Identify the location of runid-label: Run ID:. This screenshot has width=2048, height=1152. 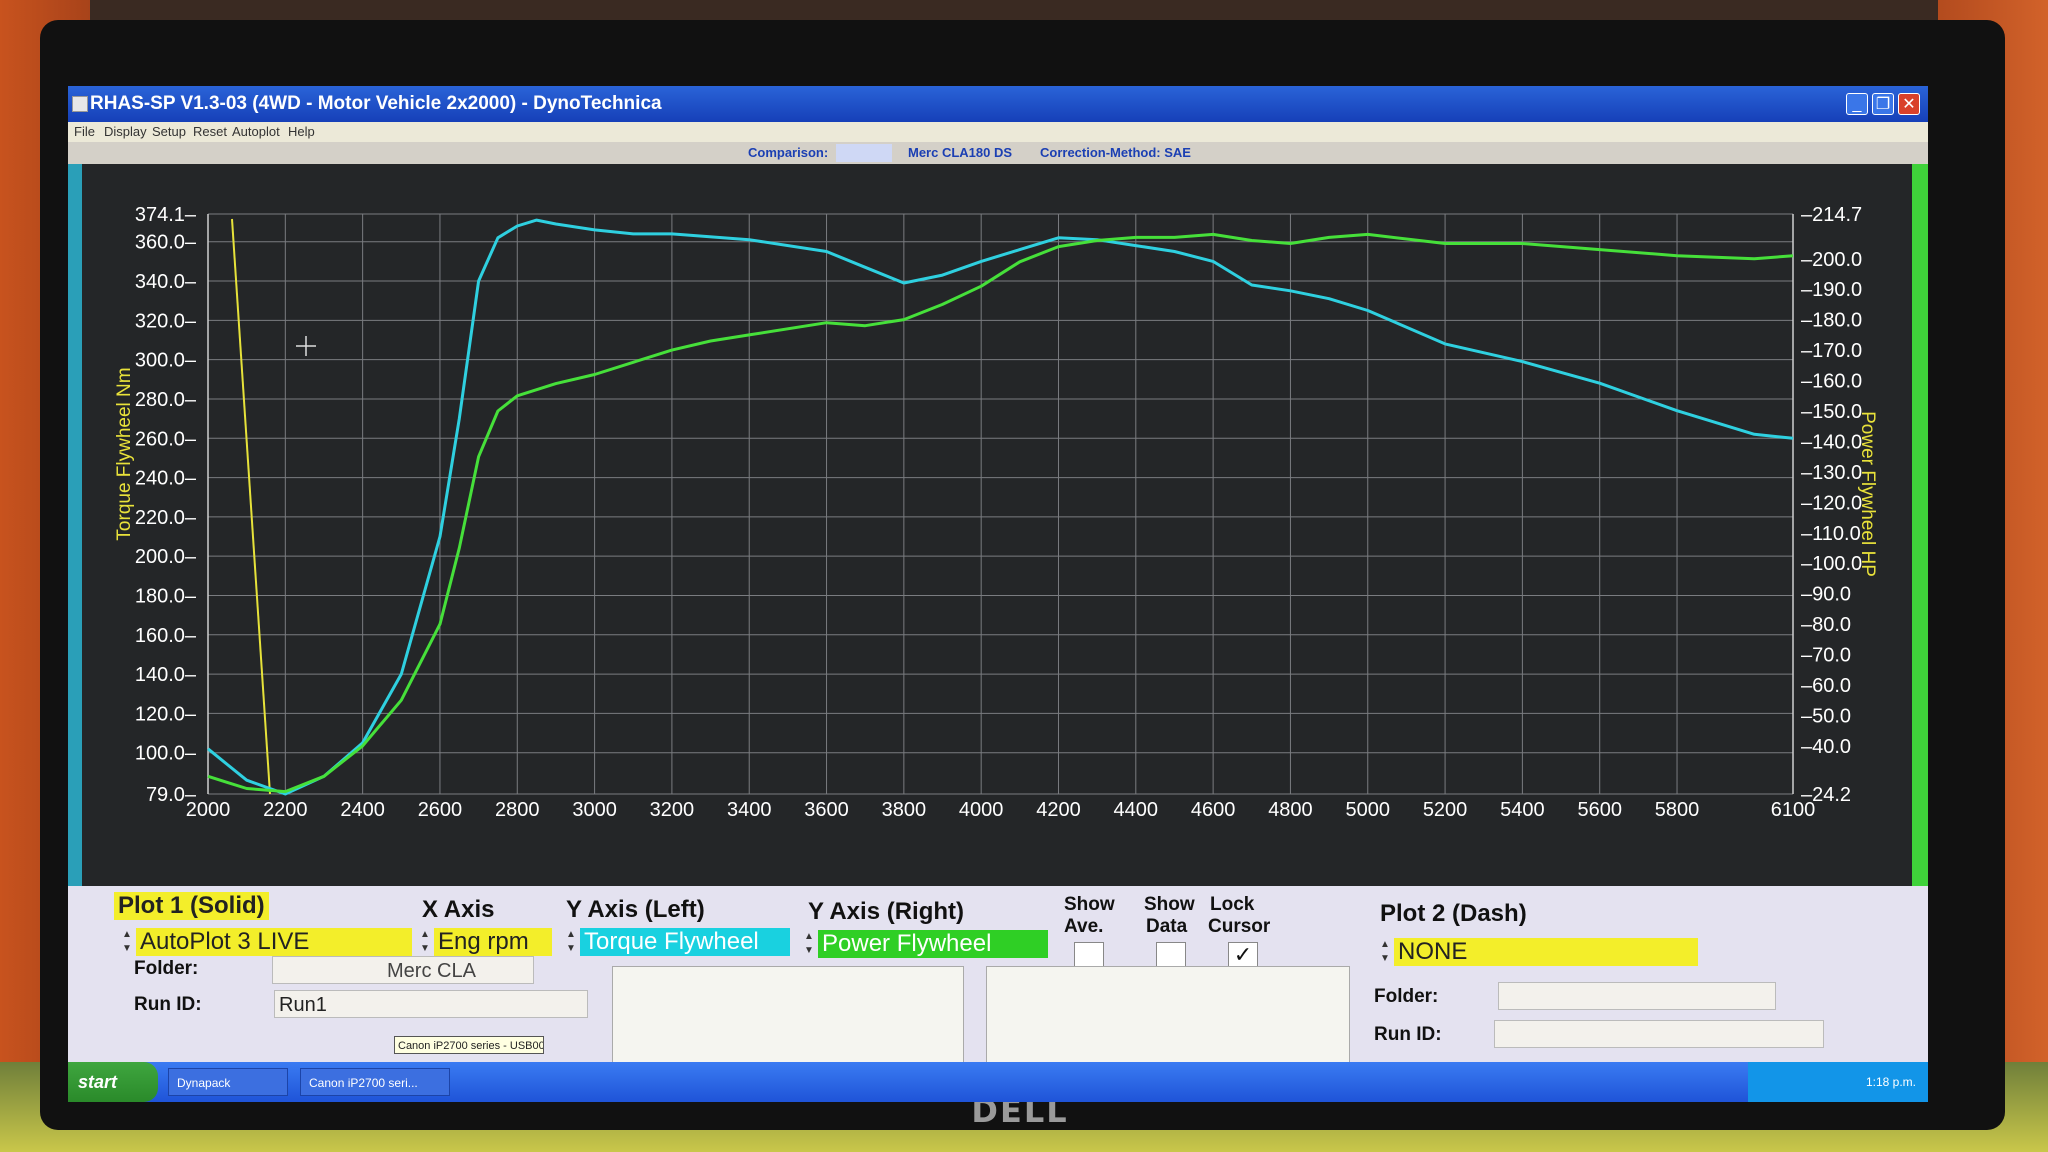
(168, 1004).